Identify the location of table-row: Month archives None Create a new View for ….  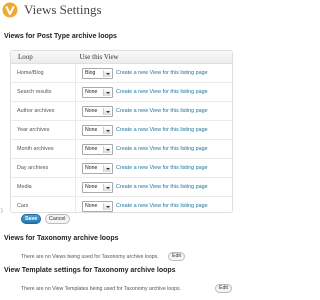
(121, 149).